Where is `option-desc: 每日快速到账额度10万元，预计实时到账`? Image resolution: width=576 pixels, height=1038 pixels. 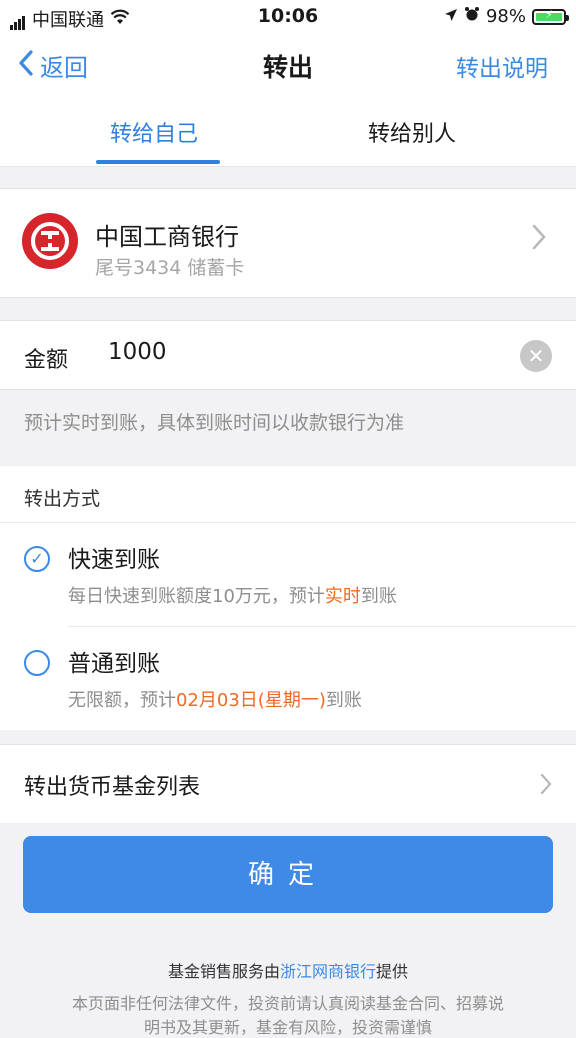
option-desc: 每日快速到账额度10万元，预计实时到账 is located at coordinates (232, 596).